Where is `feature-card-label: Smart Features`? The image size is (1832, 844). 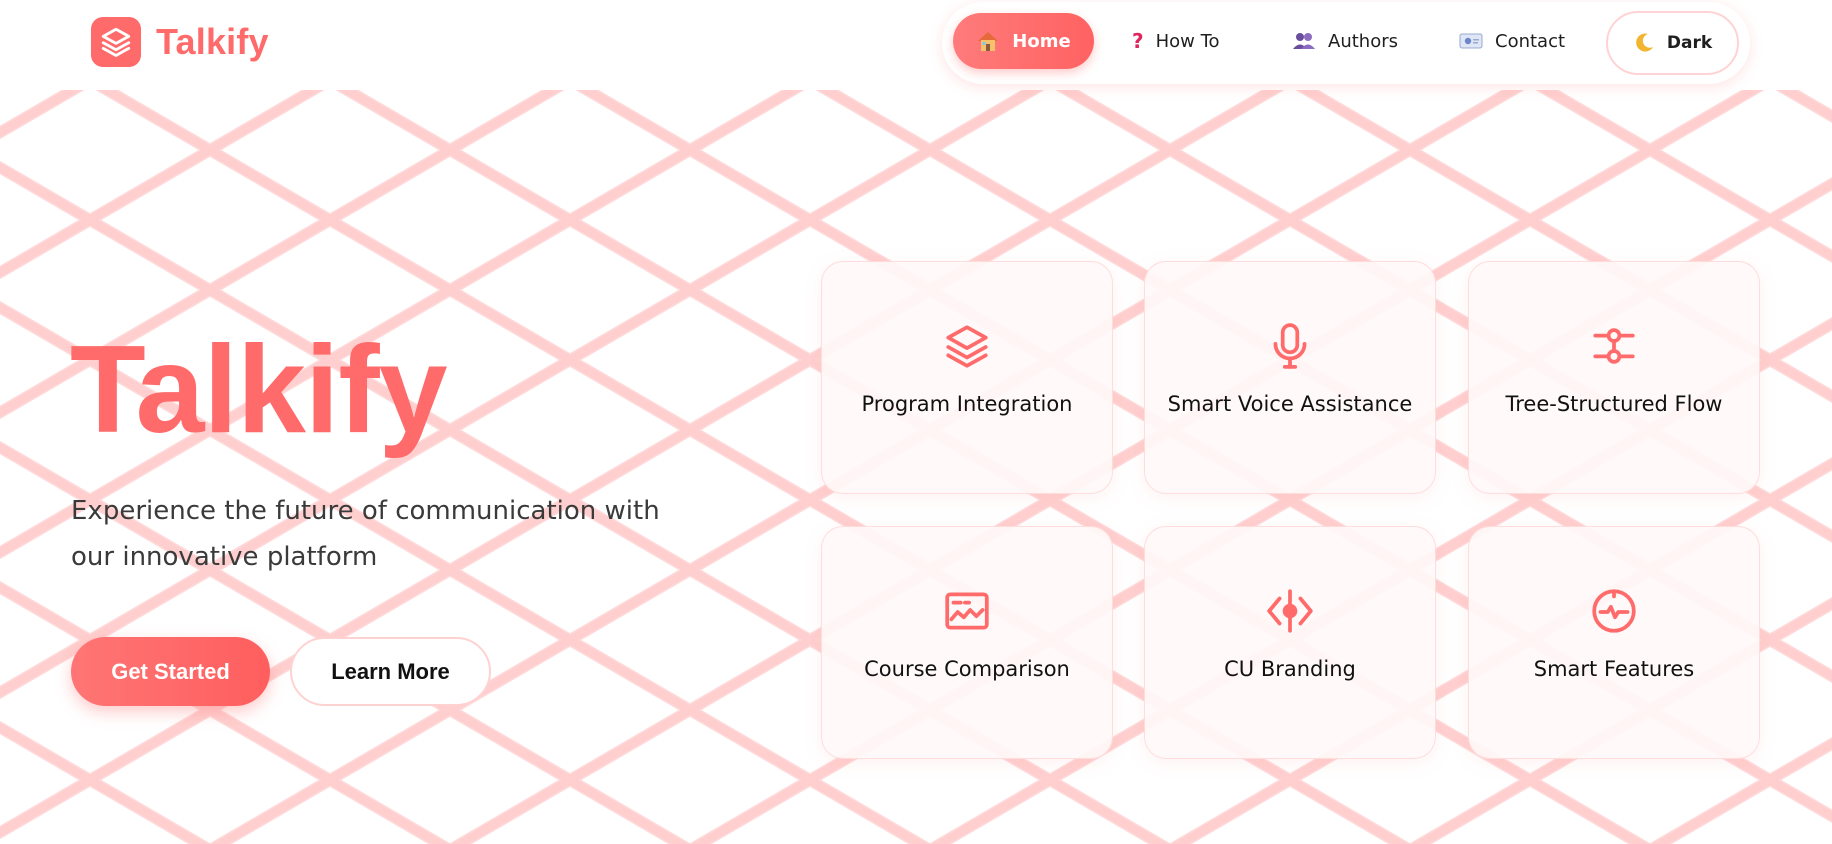 feature-card-label: Smart Features is located at coordinates (1614, 669).